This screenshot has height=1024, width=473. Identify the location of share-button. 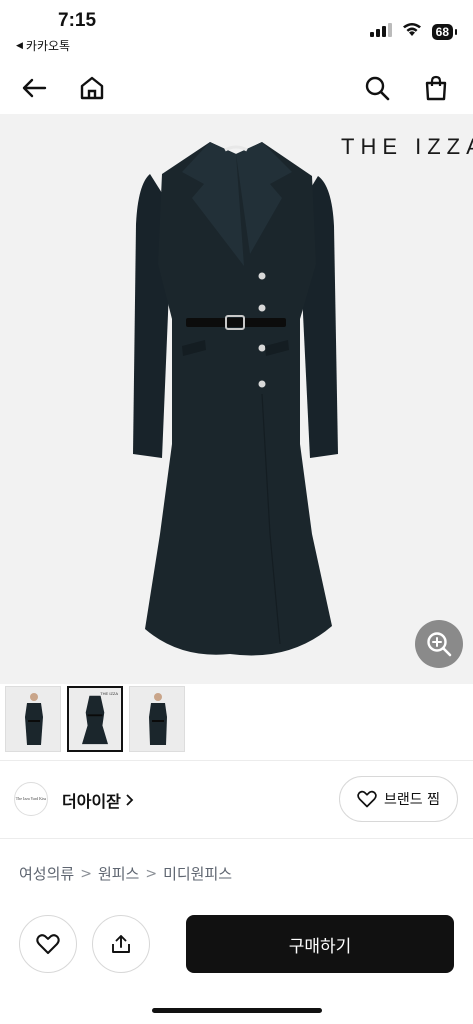
(121, 944).